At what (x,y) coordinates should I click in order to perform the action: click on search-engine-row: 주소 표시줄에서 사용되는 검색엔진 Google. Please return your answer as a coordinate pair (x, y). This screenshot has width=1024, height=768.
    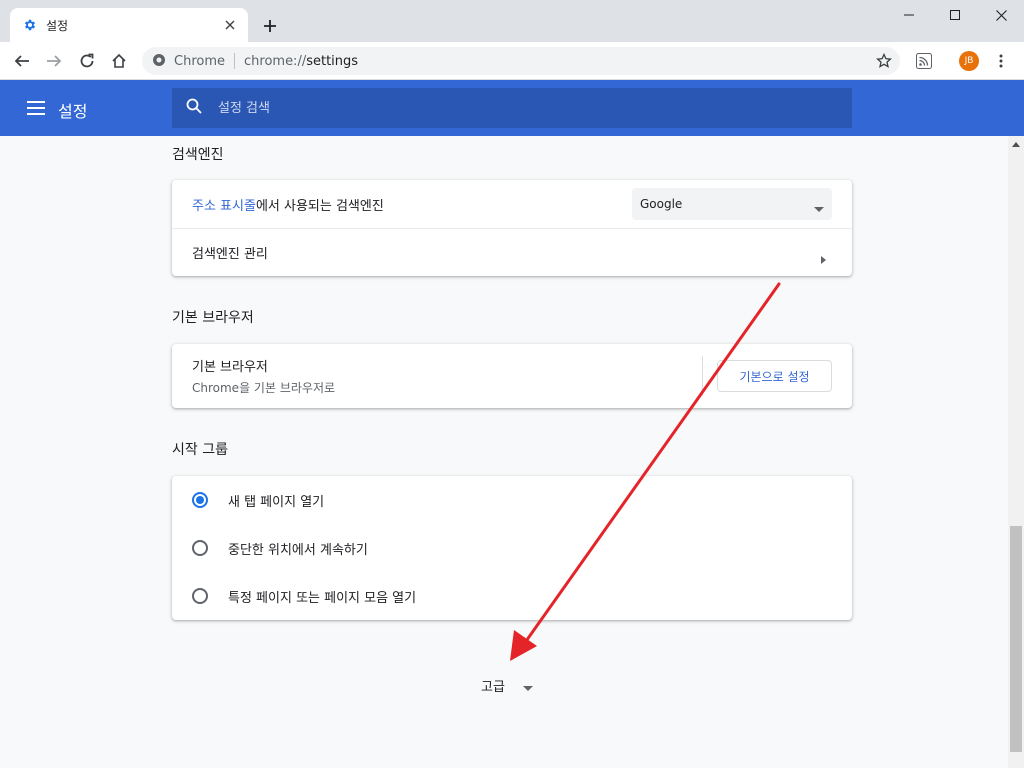
    Looking at the image, I should click on (512, 204).